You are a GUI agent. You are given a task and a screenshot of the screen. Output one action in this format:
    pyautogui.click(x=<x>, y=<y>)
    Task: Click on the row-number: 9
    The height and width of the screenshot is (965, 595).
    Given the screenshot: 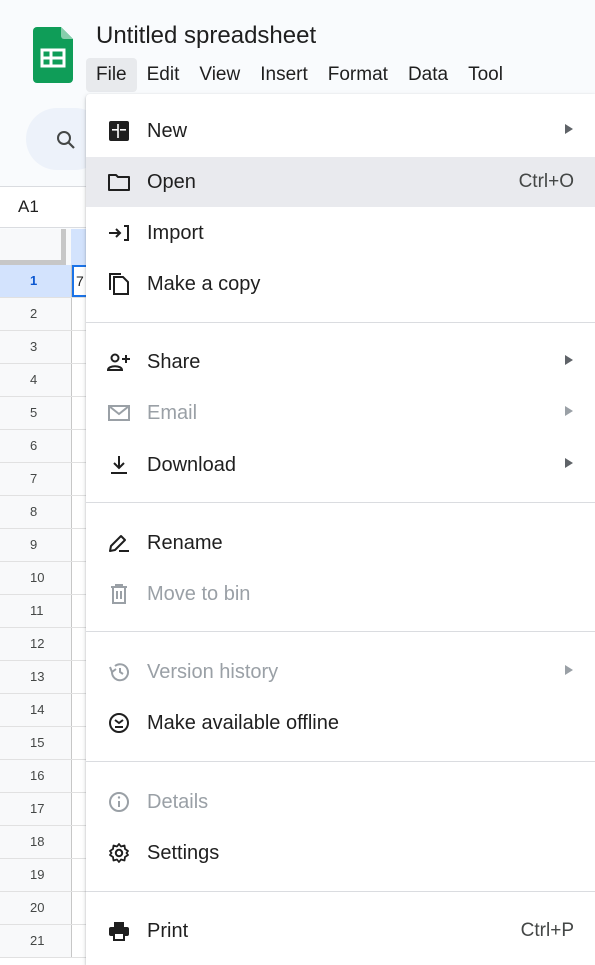 What is the action you would take?
    pyautogui.click(x=36, y=545)
    